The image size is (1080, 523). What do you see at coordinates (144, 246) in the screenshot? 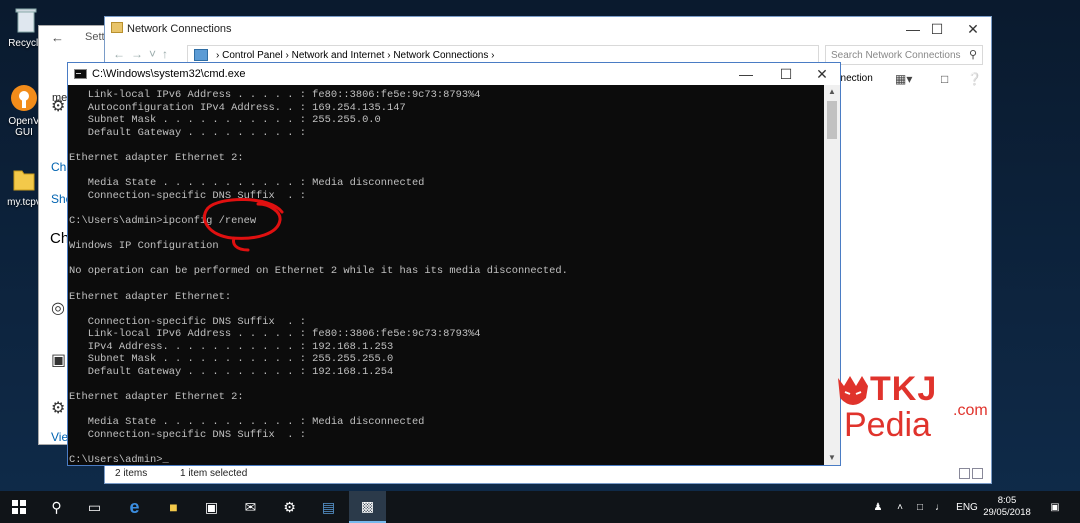
I see `console-line: Windows IP Configuration` at bounding box center [144, 246].